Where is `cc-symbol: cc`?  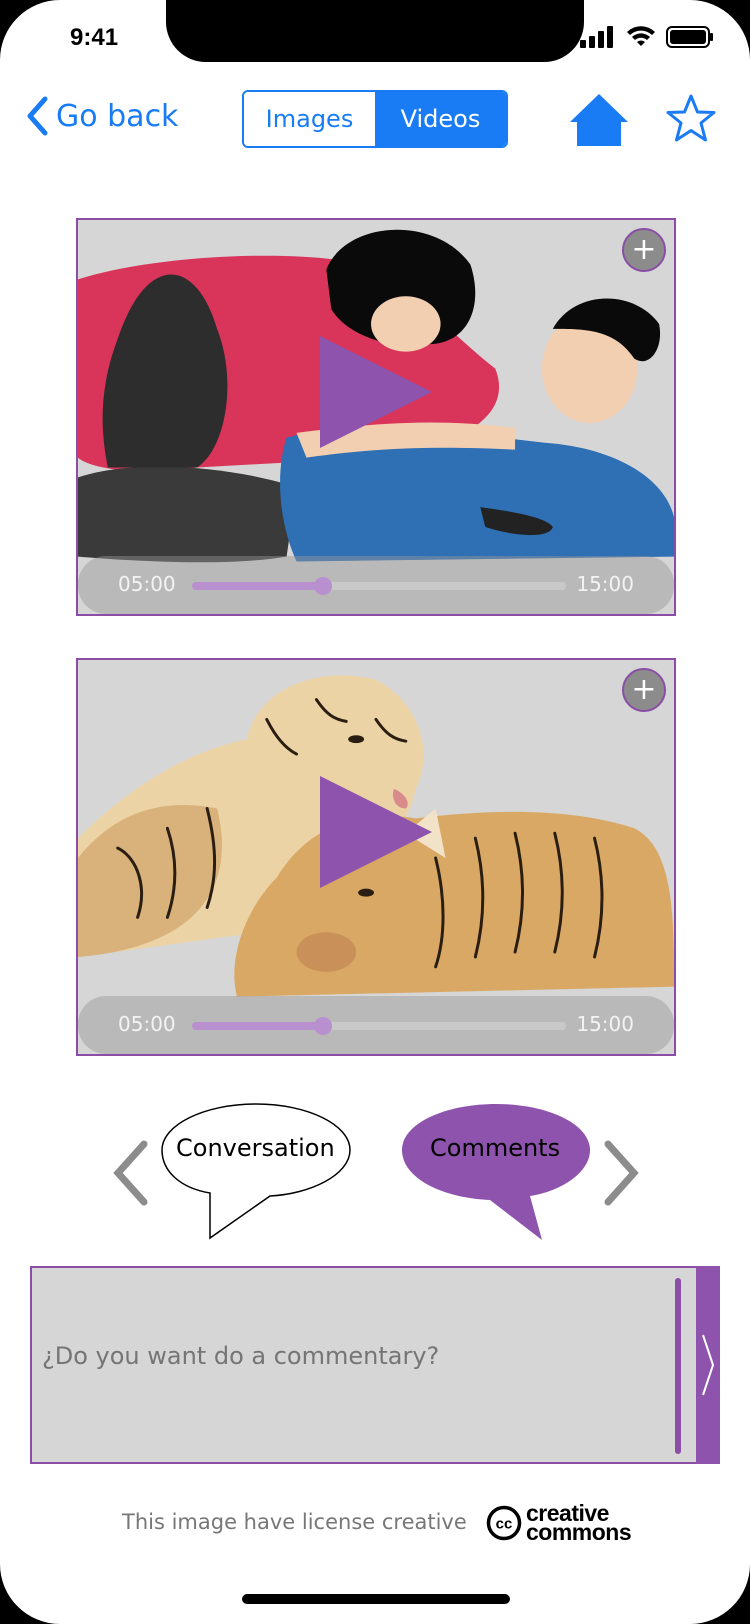 cc-symbol: cc is located at coordinates (504, 1524).